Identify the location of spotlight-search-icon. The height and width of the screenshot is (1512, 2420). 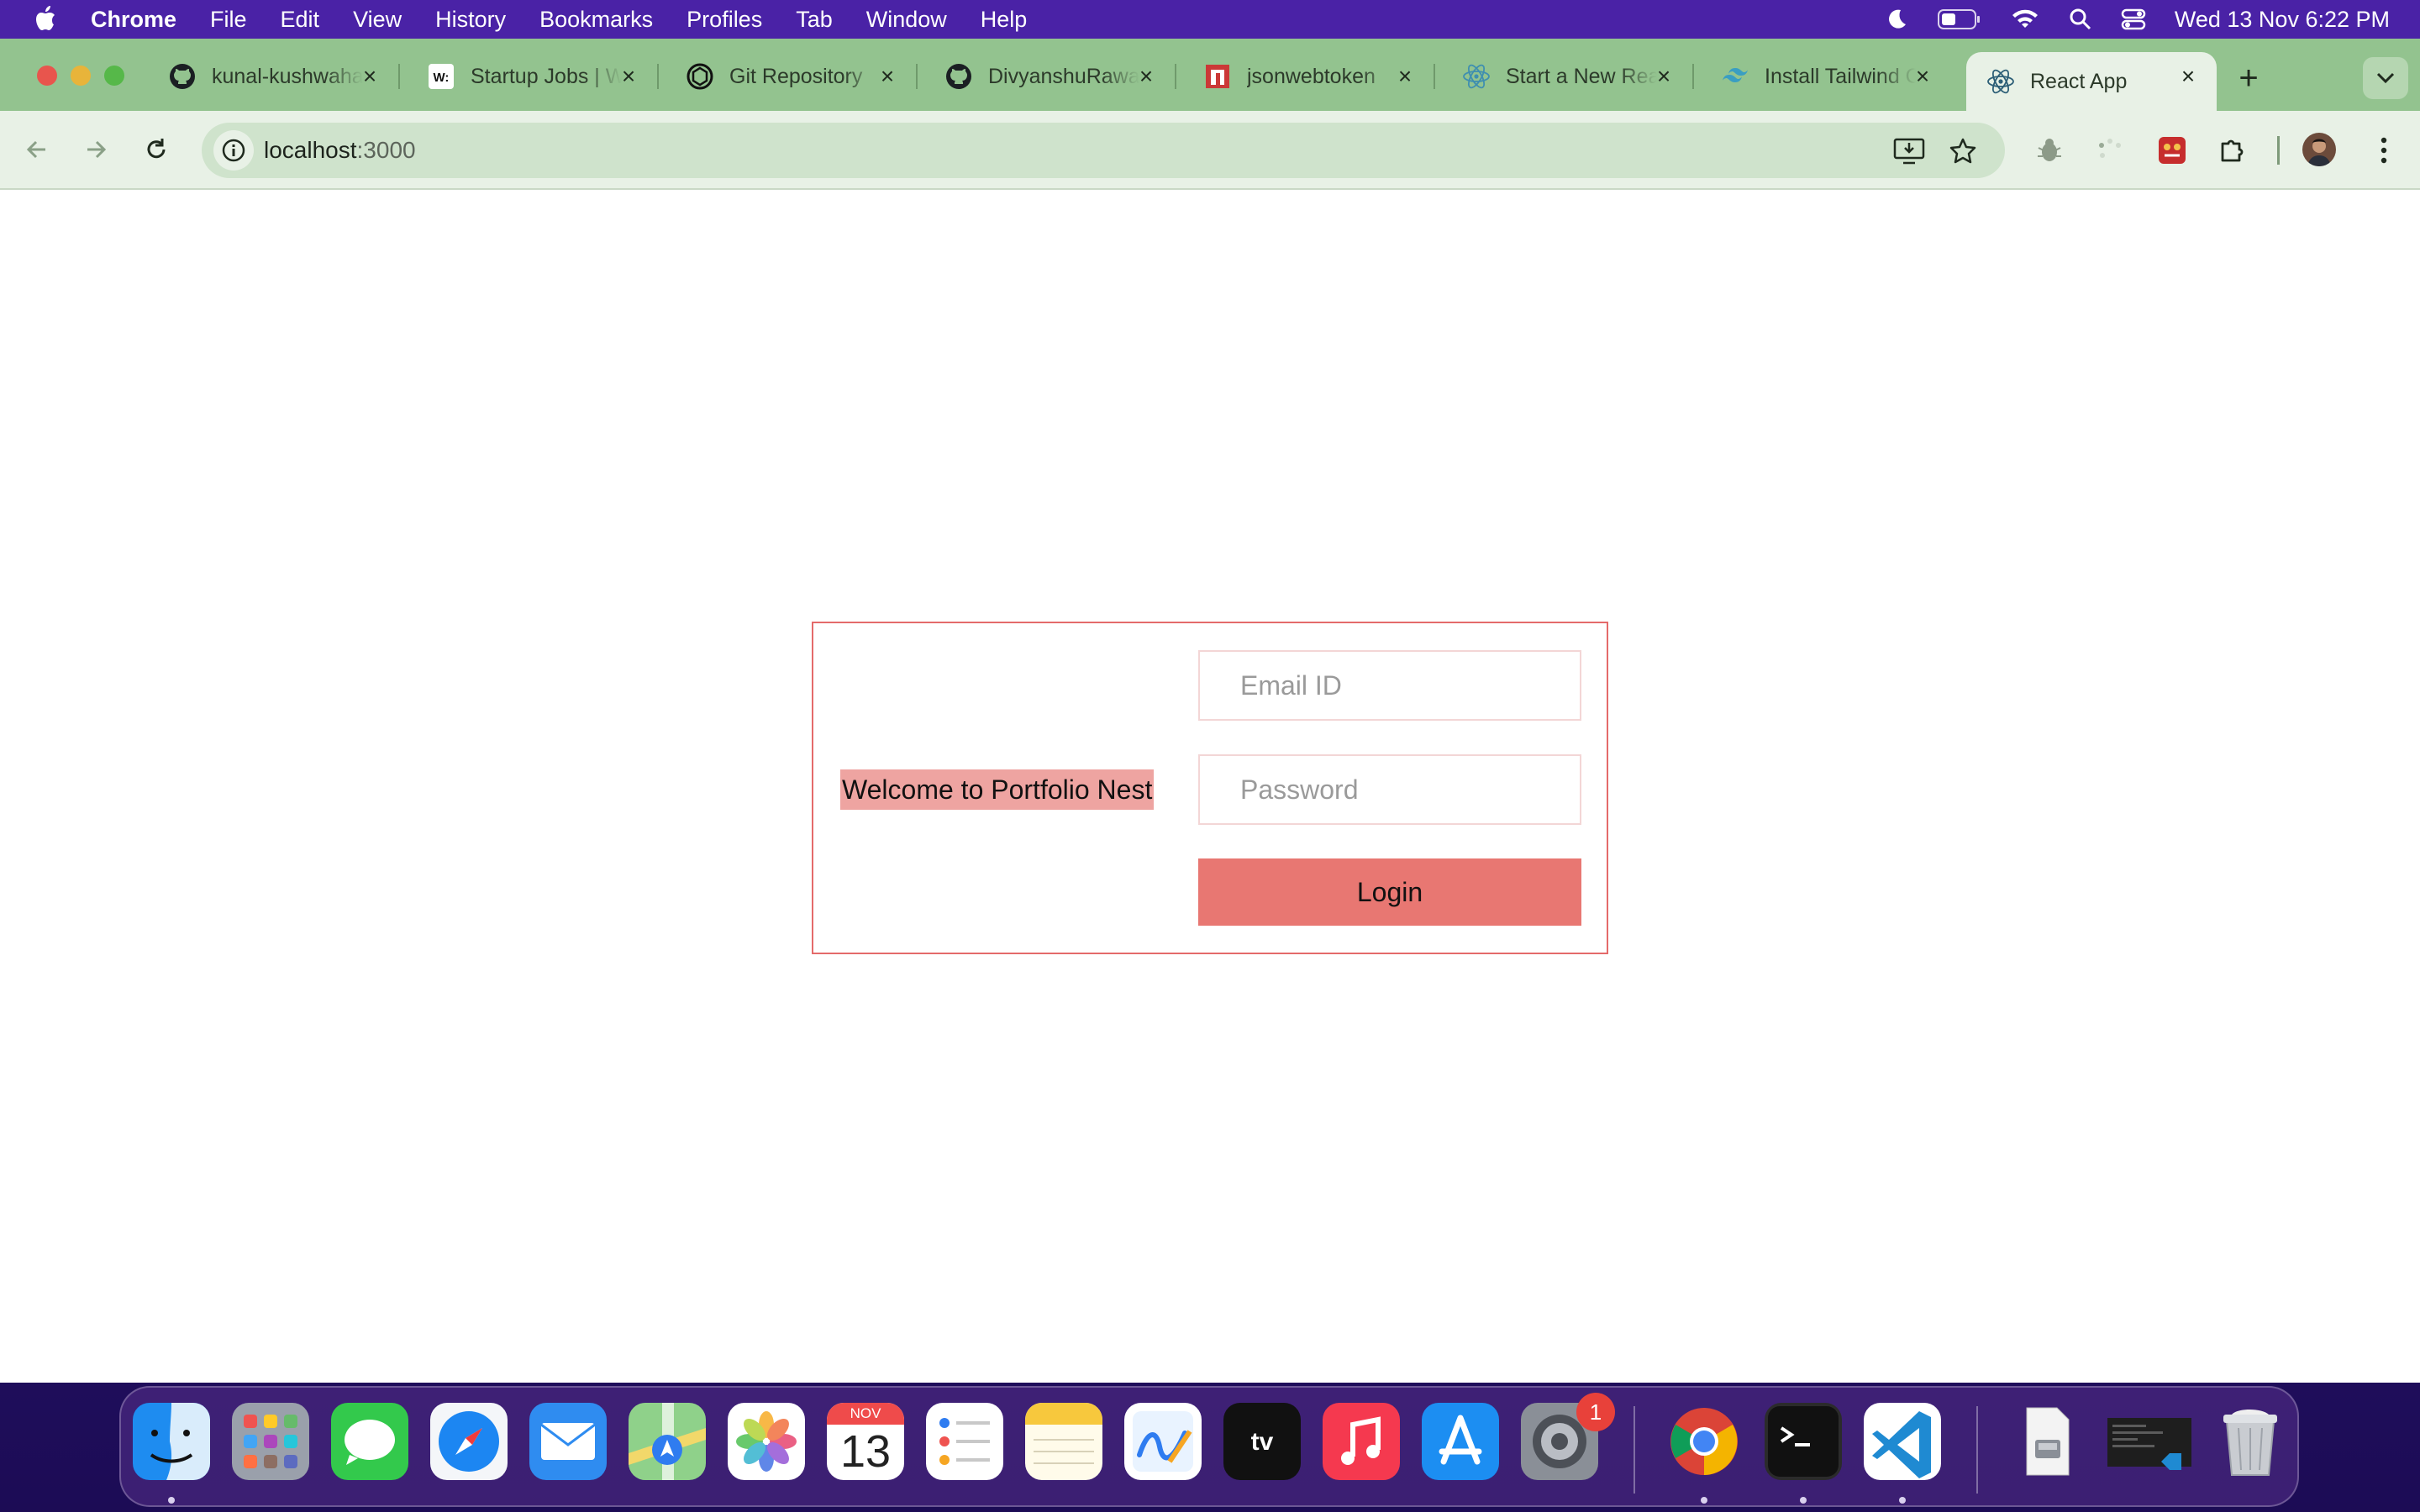
(2081, 19).